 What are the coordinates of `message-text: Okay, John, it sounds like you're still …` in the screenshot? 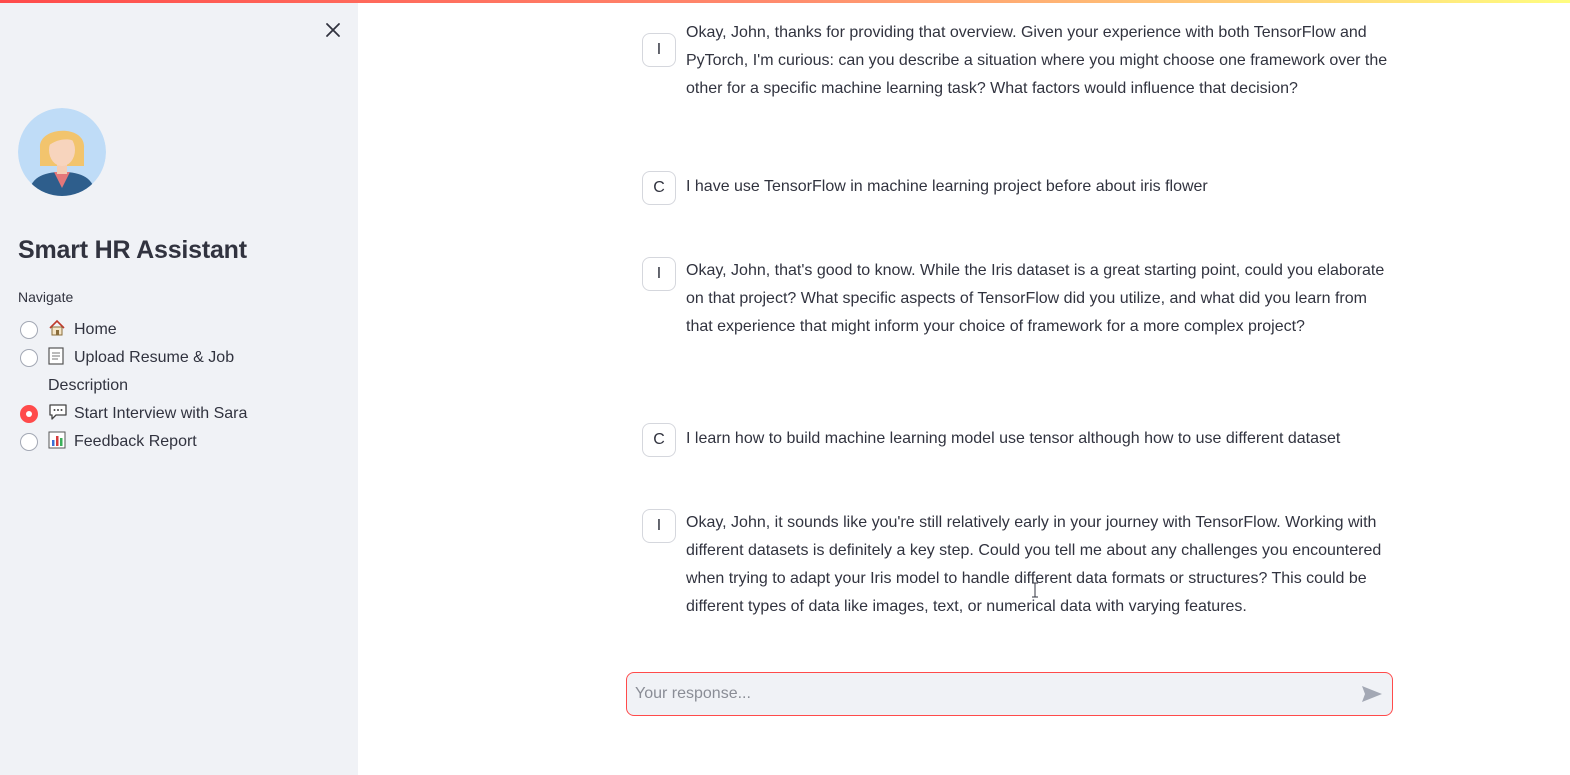 It's located at (1034, 564).